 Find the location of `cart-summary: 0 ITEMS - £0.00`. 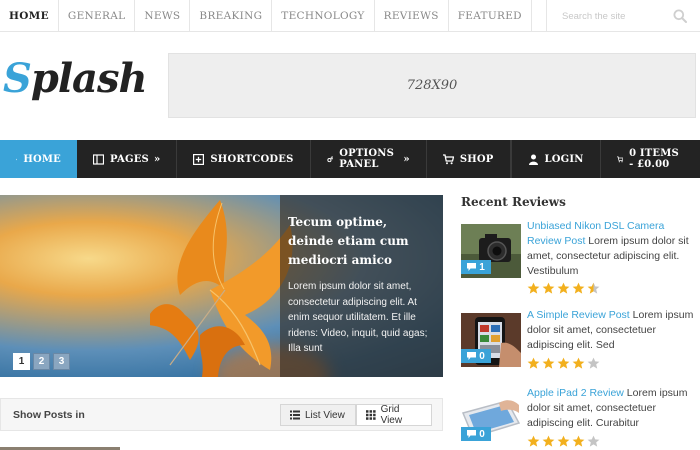

cart-summary: 0 ITEMS - £0.00 is located at coordinates (649, 159).